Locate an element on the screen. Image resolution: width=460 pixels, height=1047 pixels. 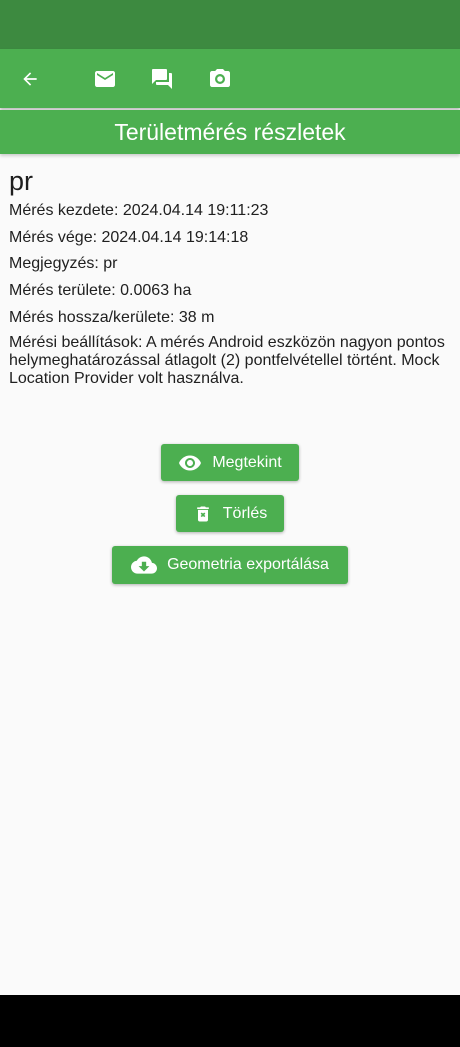
measurement-start: Mérés kezdete: 2024.04.14 19:11:23 is located at coordinates (139, 210).